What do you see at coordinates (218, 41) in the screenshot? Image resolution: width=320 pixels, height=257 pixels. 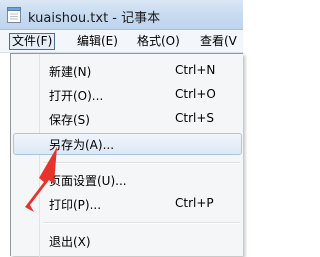 I see `menu-view: 查看(V` at bounding box center [218, 41].